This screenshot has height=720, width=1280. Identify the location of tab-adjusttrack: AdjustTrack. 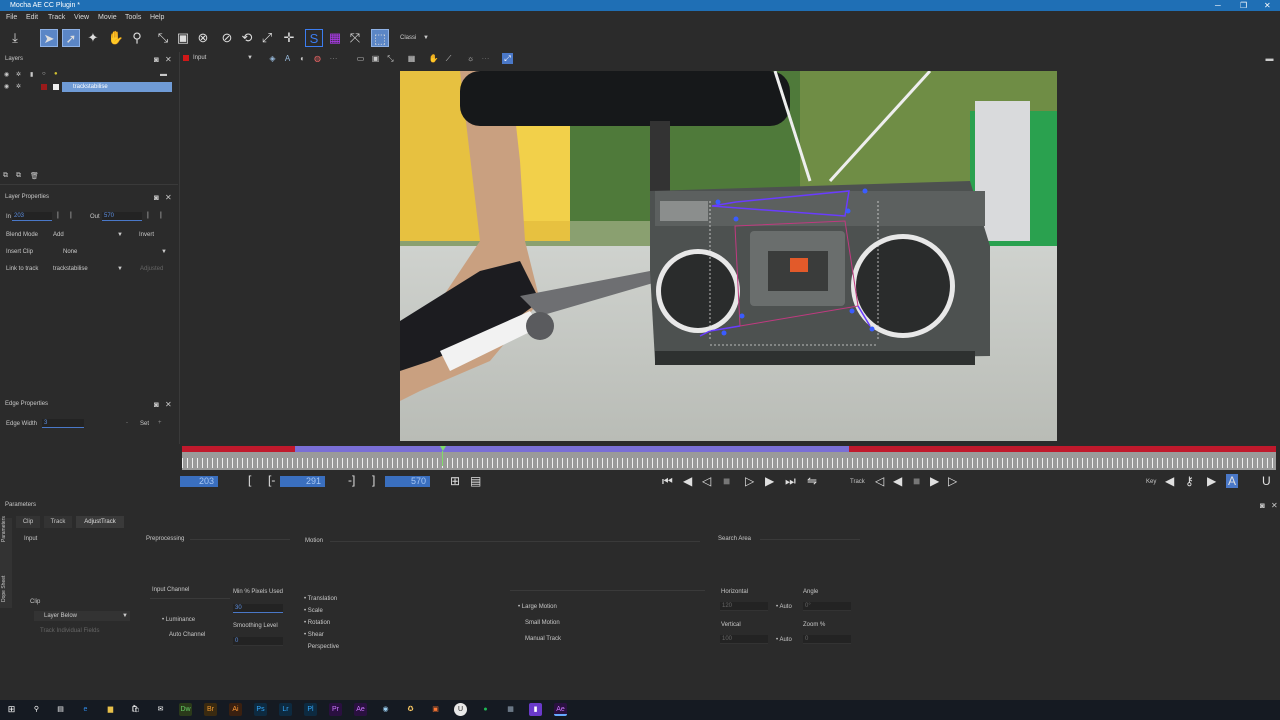
(100, 522).